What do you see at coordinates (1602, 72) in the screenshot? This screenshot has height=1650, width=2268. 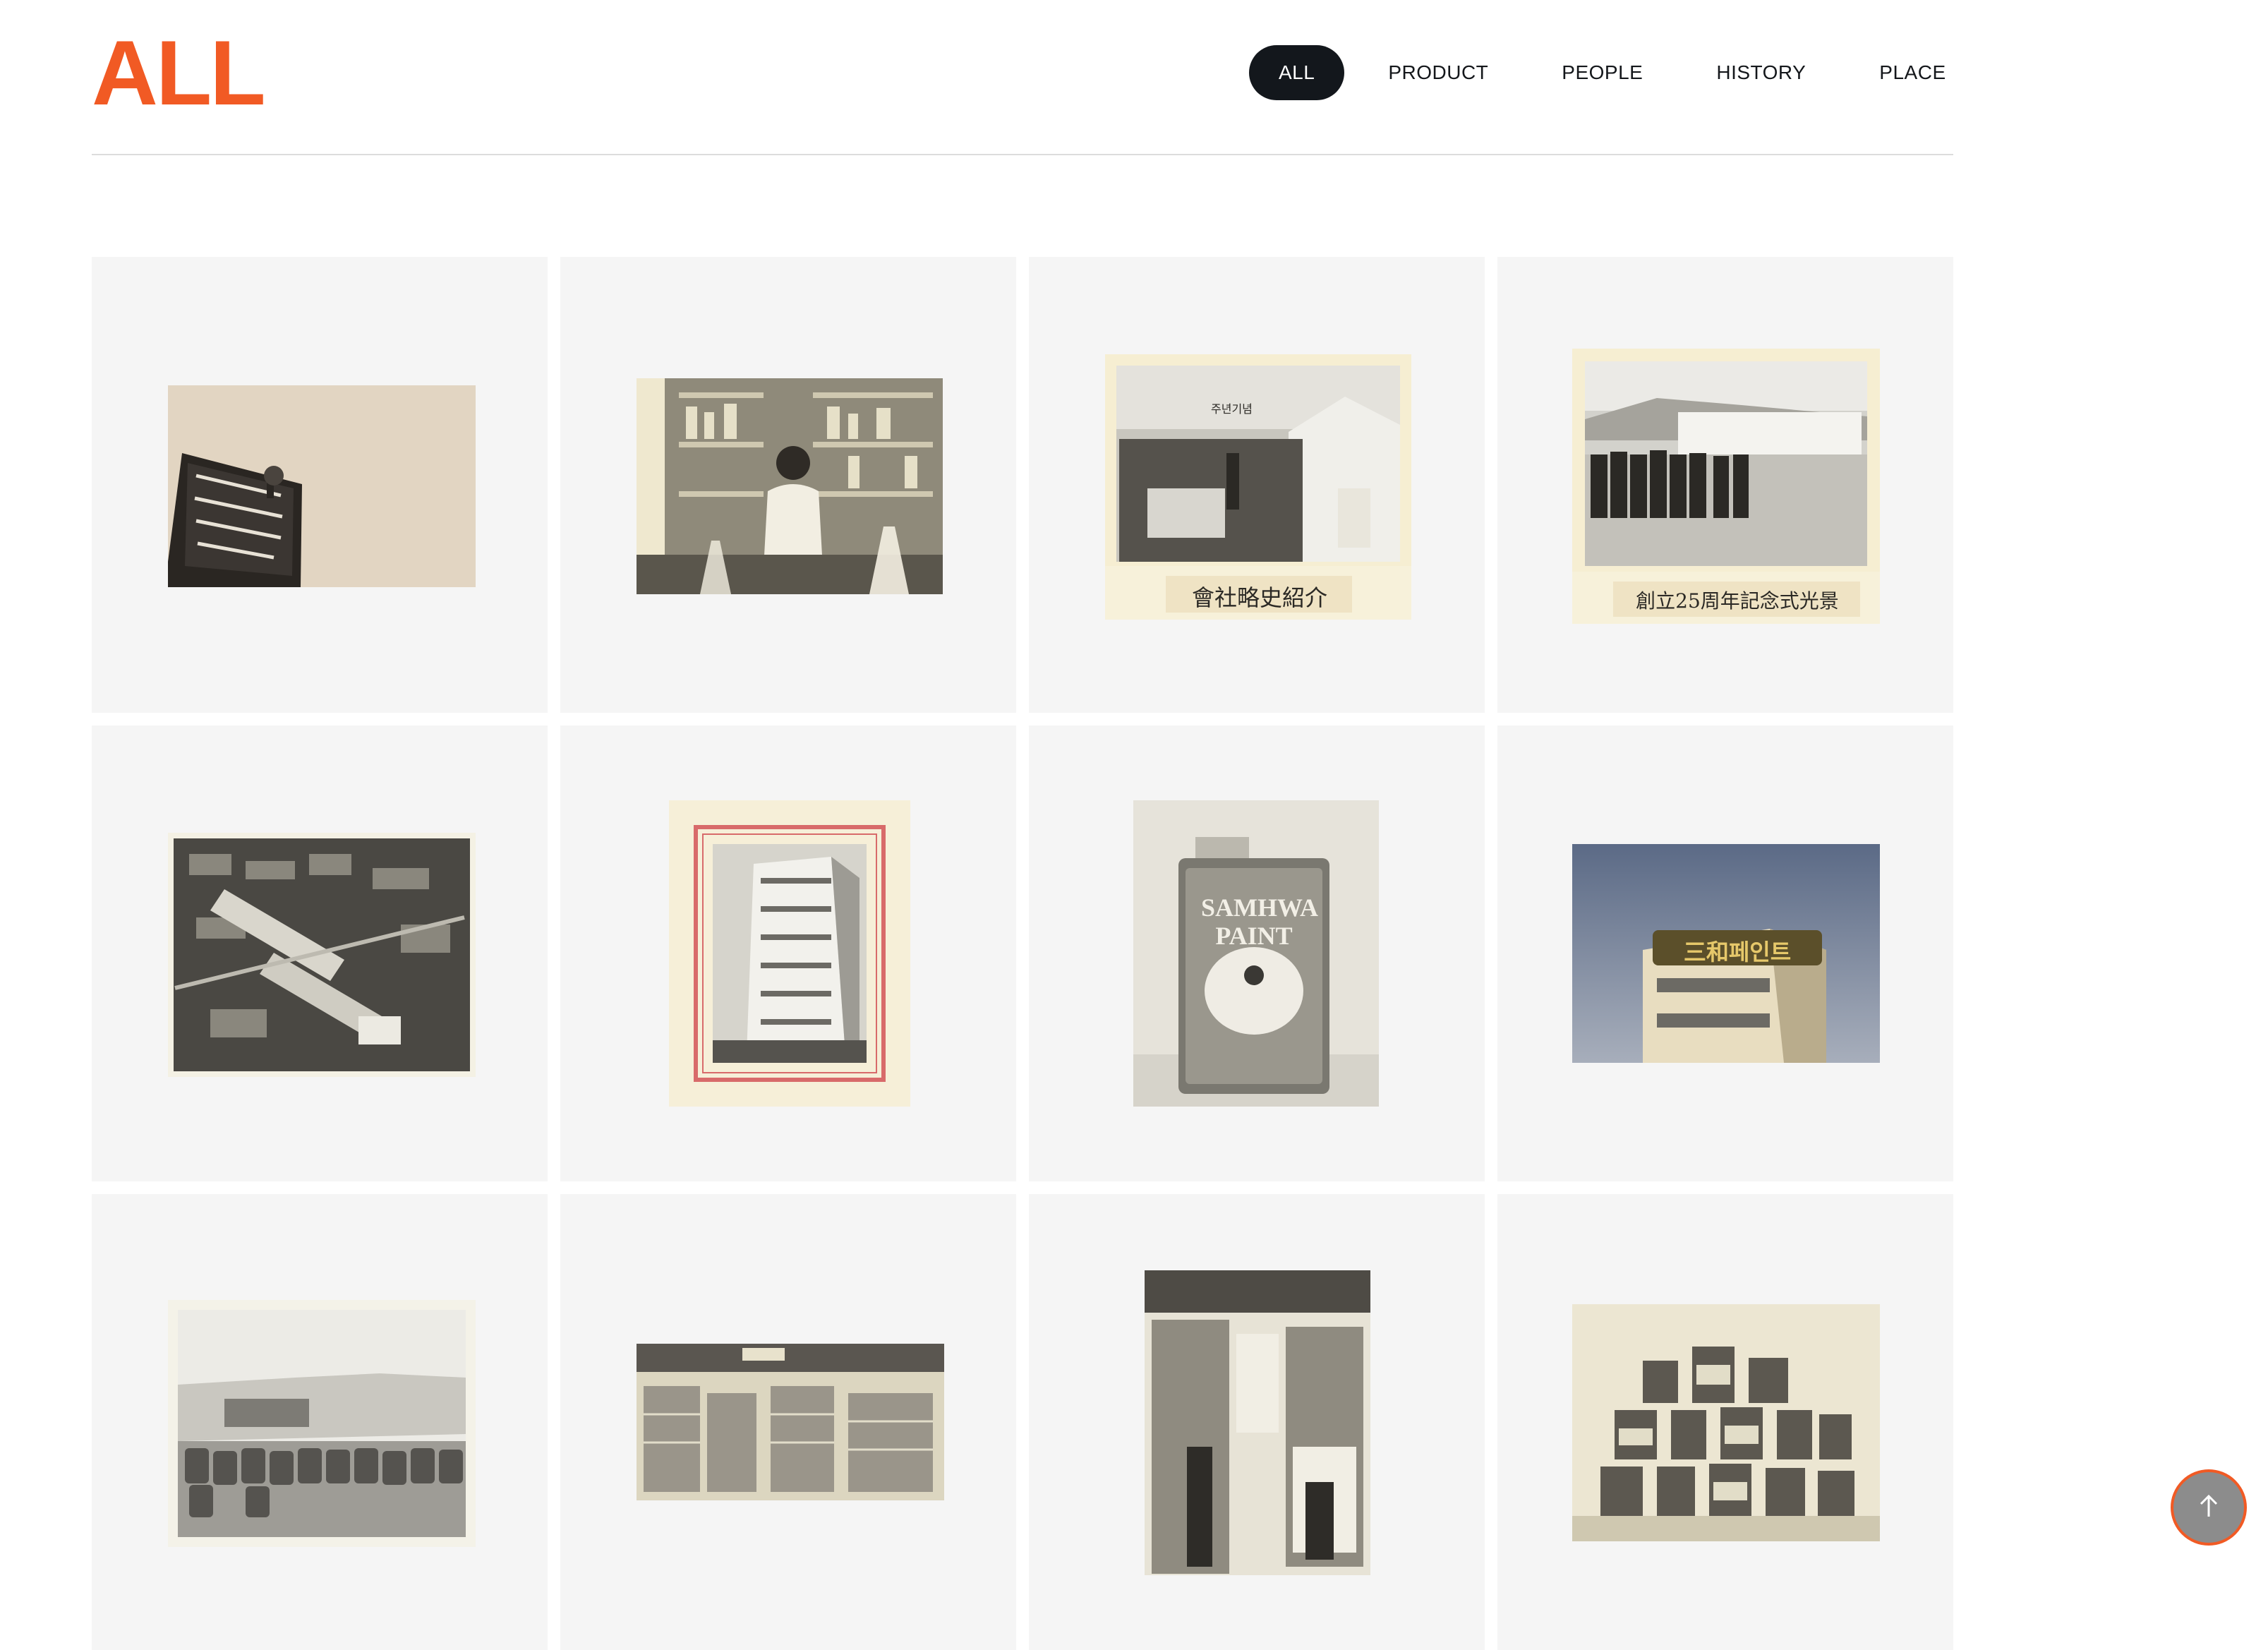 I see `filter-tab-people: PEOPLE` at bounding box center [1602, 72].